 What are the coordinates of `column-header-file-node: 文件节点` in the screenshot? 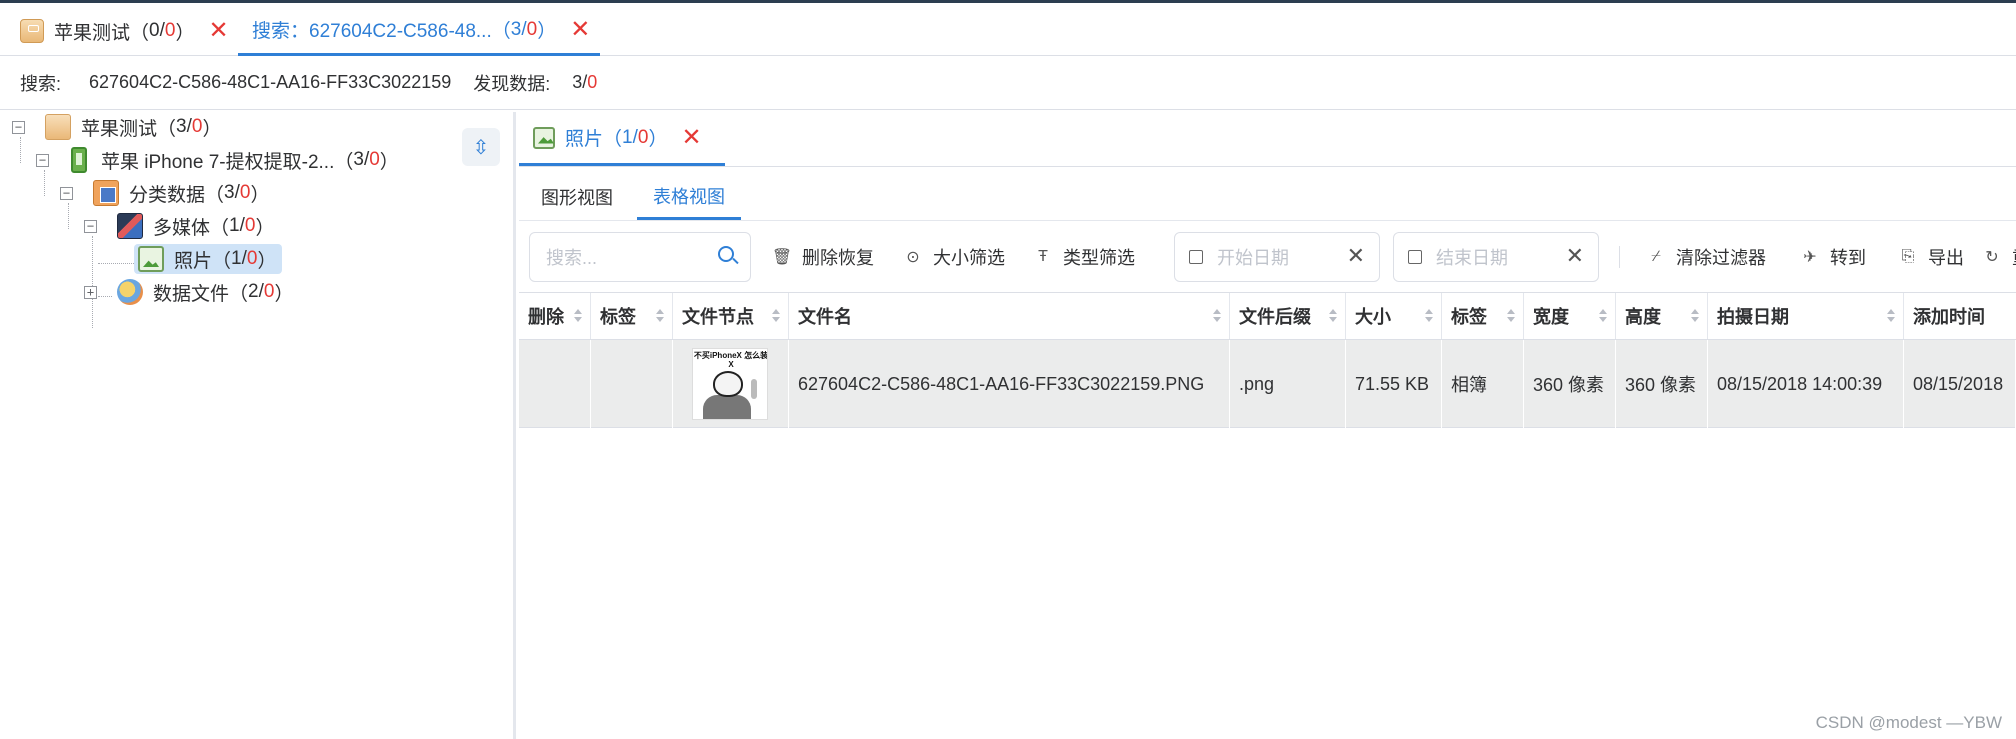 It's located at (731, 316).